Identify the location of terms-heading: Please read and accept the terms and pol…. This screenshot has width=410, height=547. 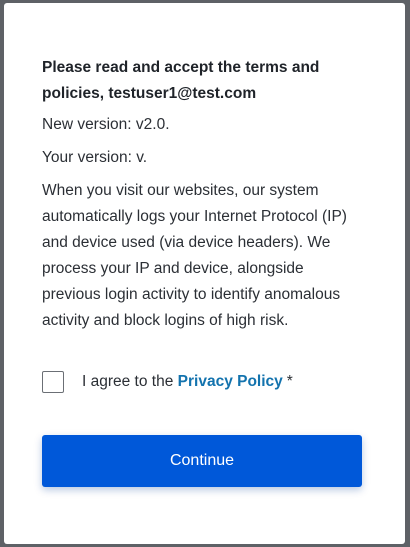
(181, 80).